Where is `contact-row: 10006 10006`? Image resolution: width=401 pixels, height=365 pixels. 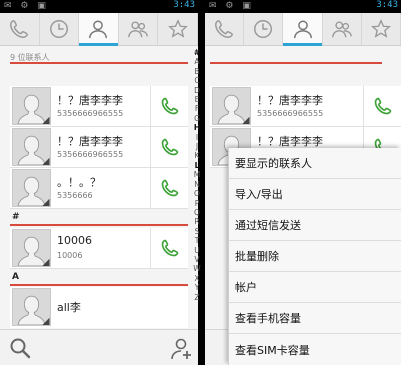
contact-row: 10006 10006 is located at coordinates (99, 248).